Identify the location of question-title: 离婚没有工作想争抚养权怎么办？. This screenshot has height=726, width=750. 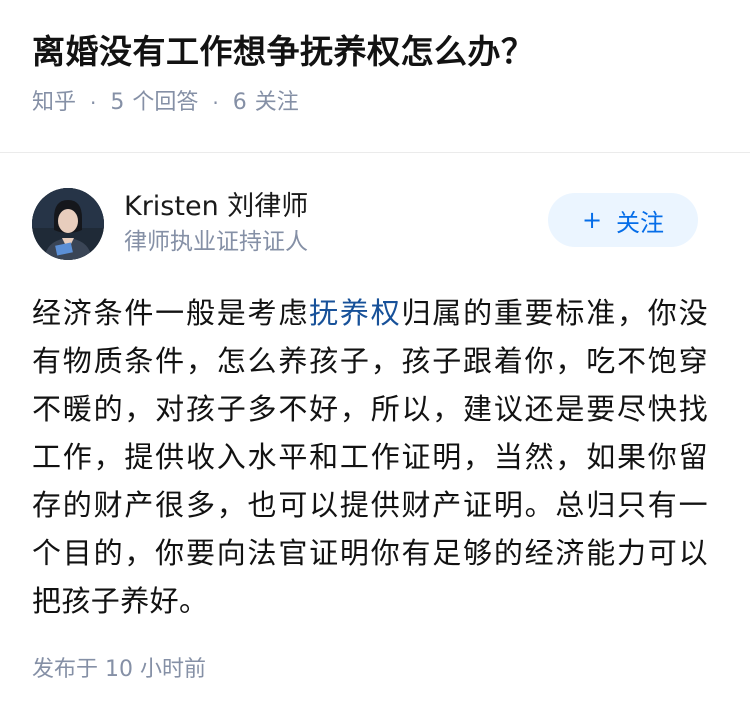
(375, 52).